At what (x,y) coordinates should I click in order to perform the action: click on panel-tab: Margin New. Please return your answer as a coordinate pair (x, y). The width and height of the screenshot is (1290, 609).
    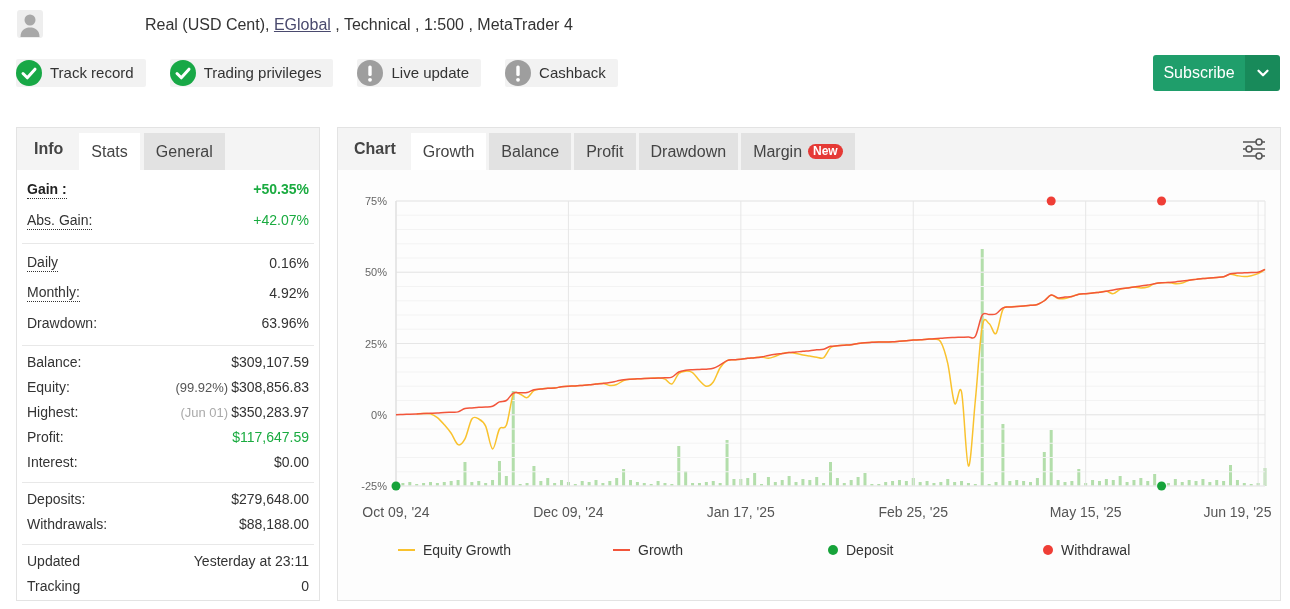
    Looking at the image, I should click on (798, 151).